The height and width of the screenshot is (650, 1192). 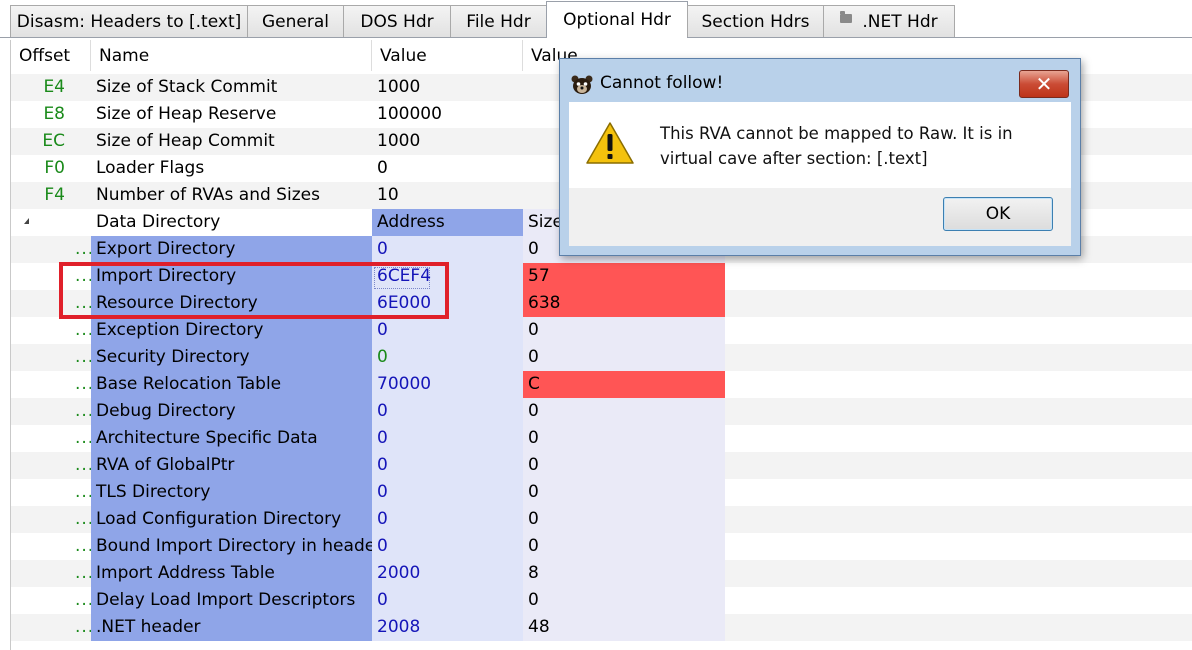 I want to click on tab-section-hdrs: Section Hdrs, so click(x=755, y=21).